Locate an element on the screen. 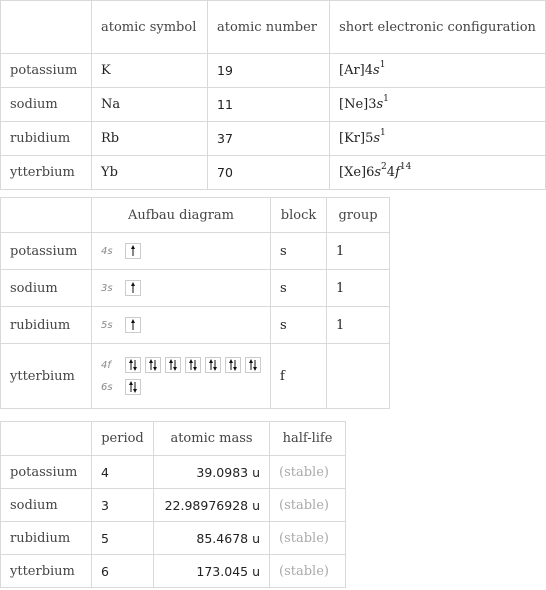  orbital-row: 4s is located at coordinates (181, 251).